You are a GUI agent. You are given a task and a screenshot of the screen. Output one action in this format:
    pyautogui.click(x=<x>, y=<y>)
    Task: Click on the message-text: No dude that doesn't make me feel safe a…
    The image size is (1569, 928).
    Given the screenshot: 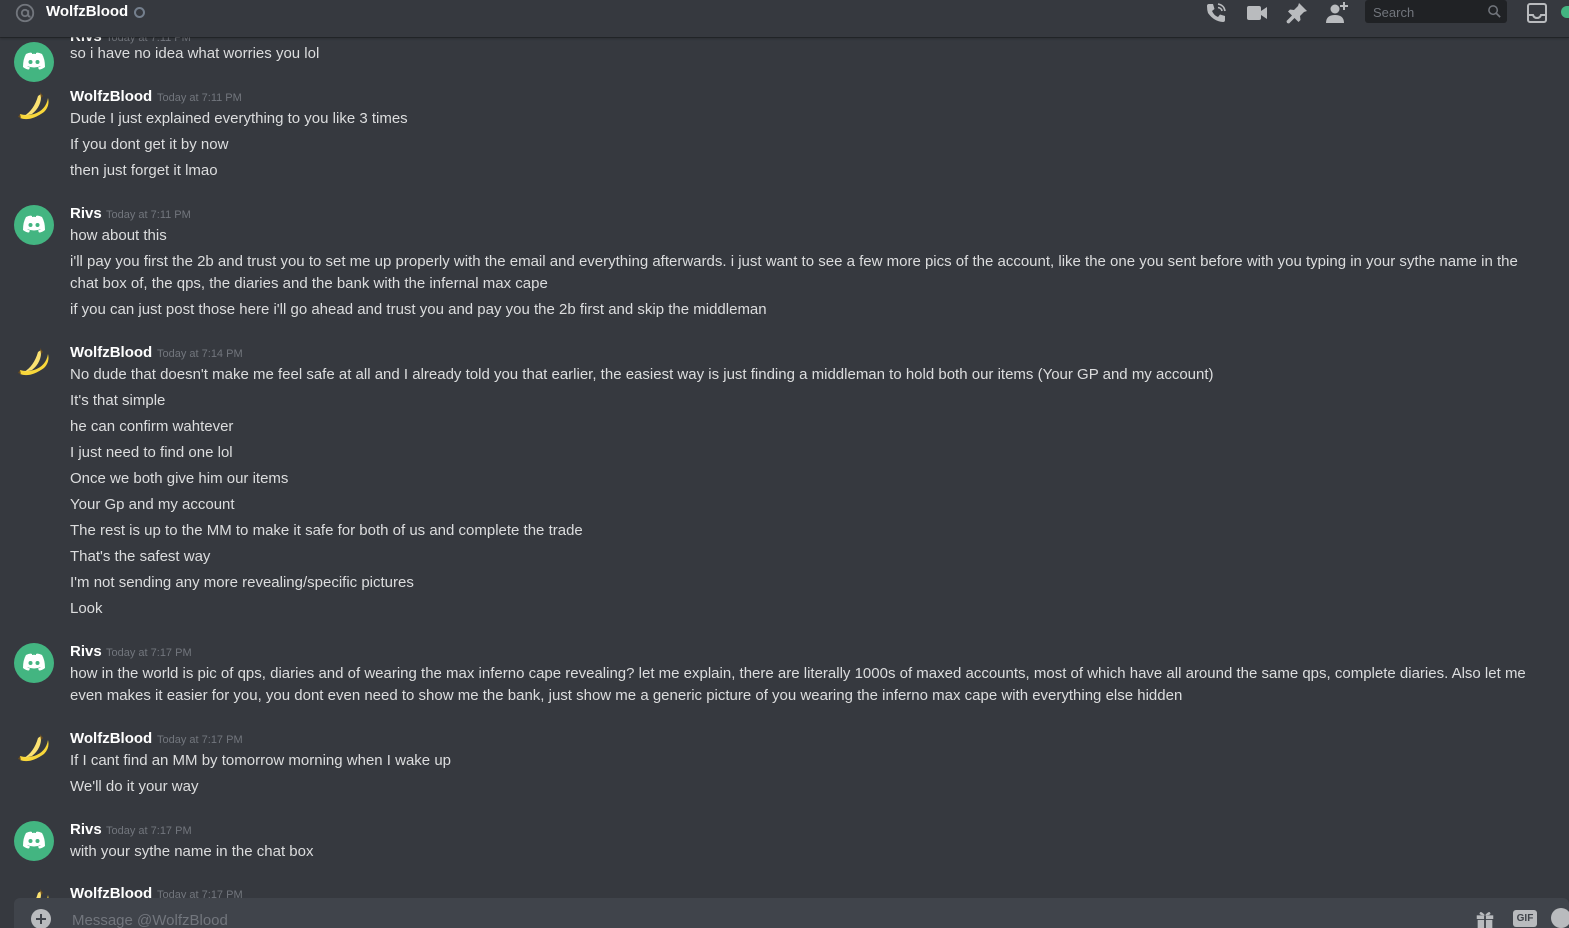 What is the action you would take?
    pyautogui.click(x=642, y=374)
    